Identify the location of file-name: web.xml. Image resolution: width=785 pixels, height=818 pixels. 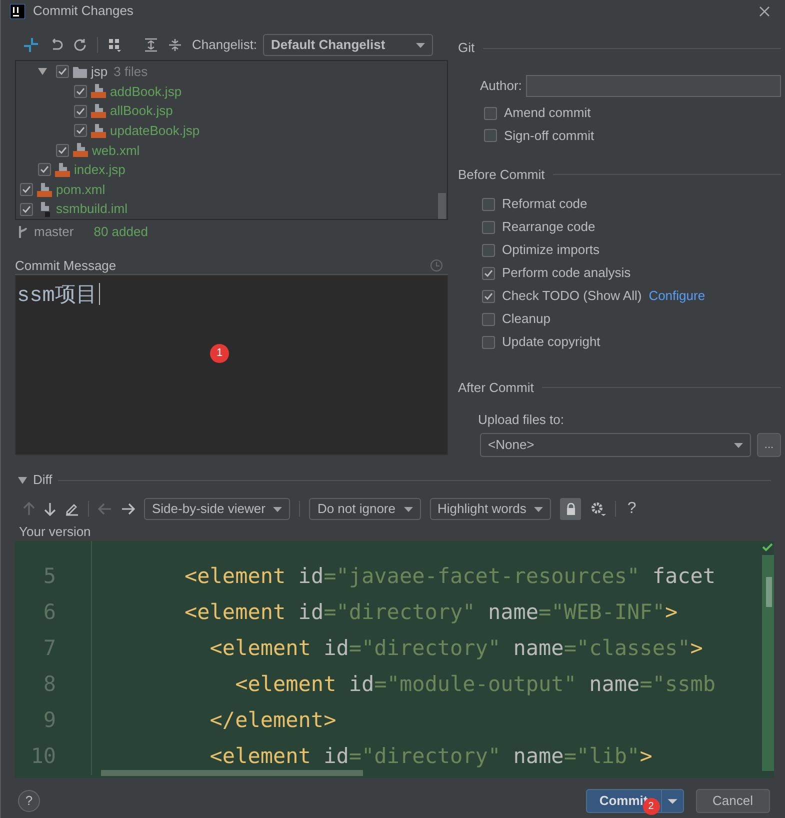
(116, 151).